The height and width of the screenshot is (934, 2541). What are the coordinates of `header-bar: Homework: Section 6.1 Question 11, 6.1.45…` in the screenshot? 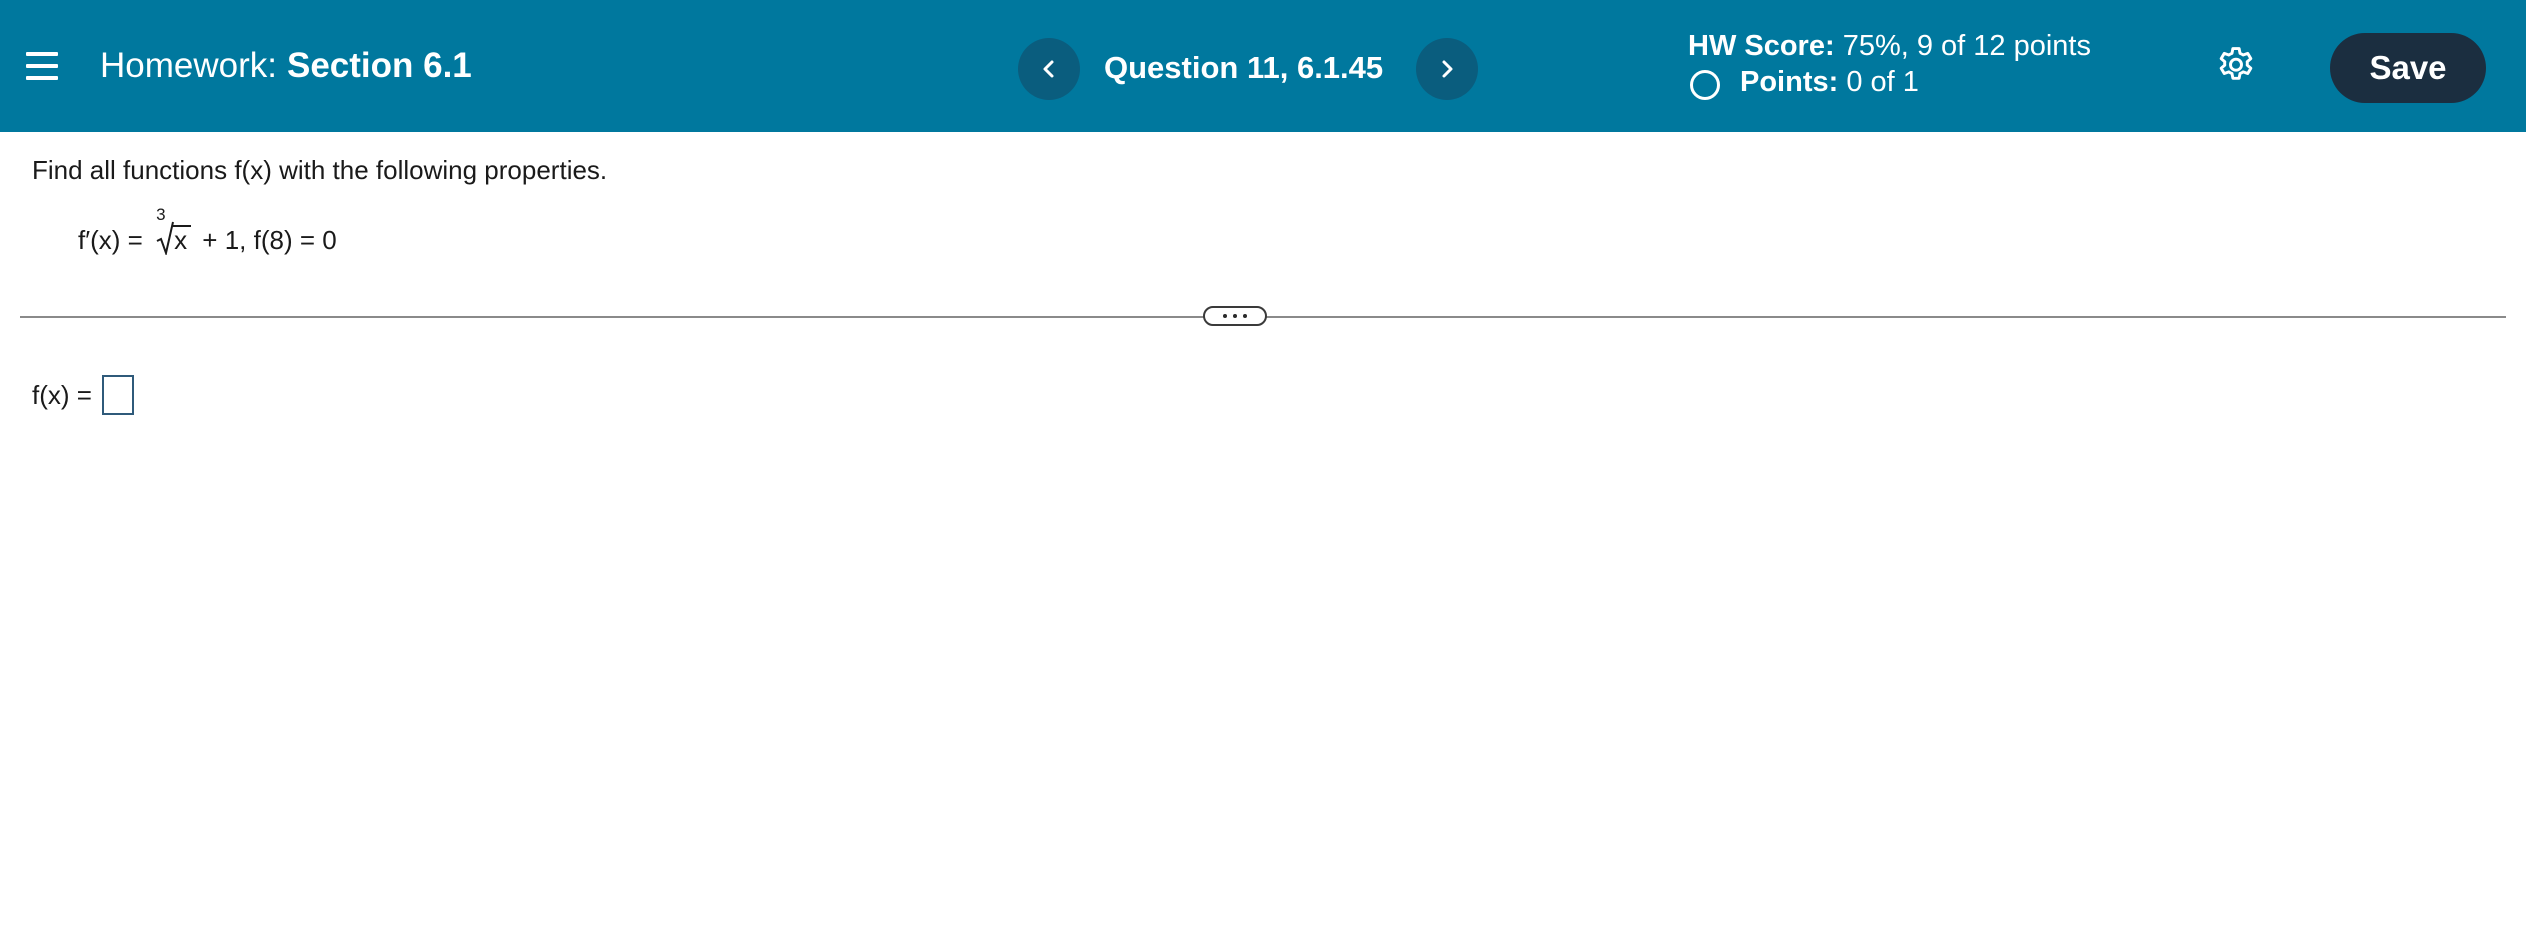 It's located at (1263, 66).